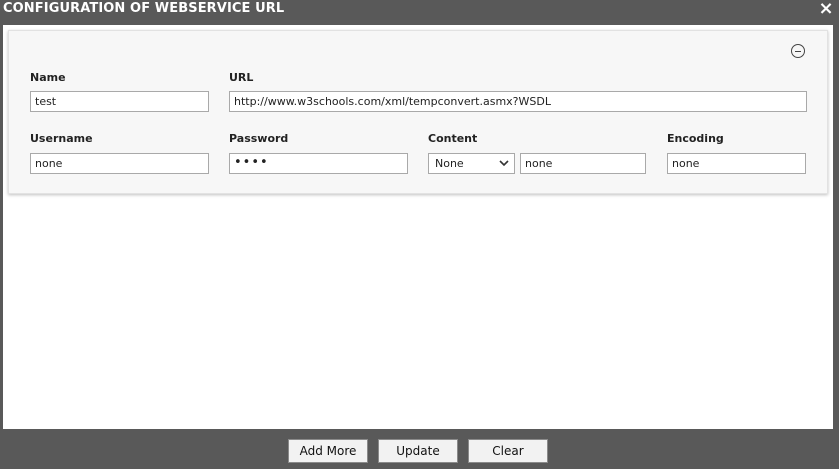 This screenshot has height=469, width=839. Describe the element at coordinates (259, 138) in the screenshot. I see `password-label: Password` at that location.